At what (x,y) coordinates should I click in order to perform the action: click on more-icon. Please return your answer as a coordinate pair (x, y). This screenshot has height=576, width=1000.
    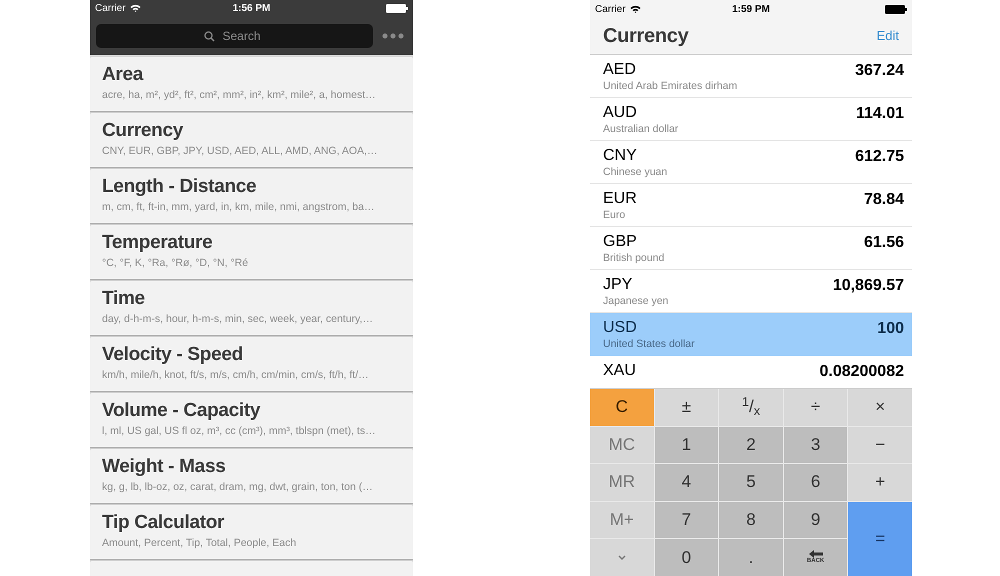
    Looking at the image, I should click on (393, 35).